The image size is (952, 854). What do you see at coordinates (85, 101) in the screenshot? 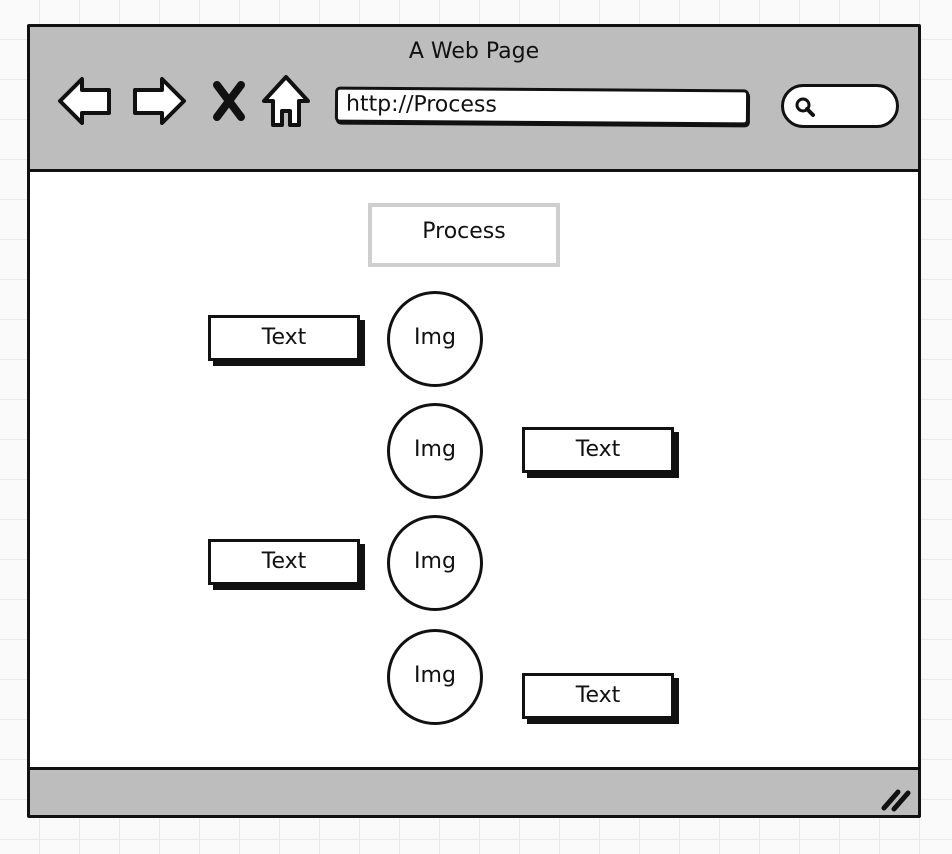
I see `back-arrow-icon` at bounding box center [85, 101].